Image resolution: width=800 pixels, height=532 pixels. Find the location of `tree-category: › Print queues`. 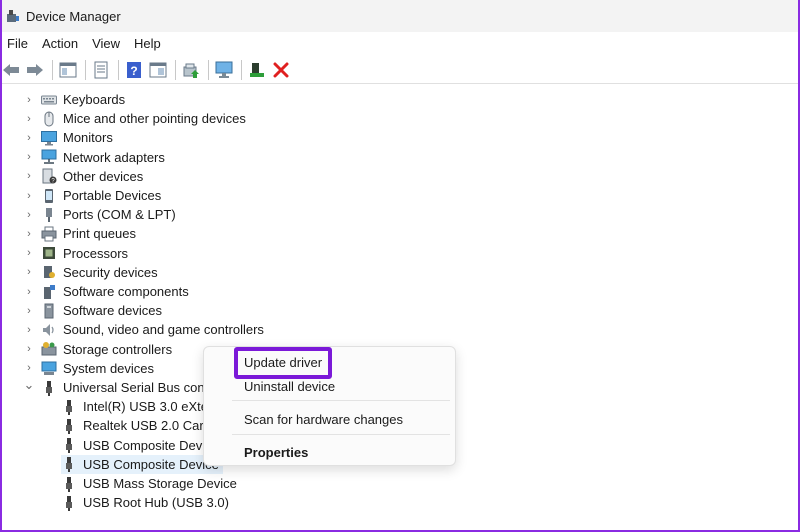

tree-category: › Print queues is located at coordinates (80, 233).